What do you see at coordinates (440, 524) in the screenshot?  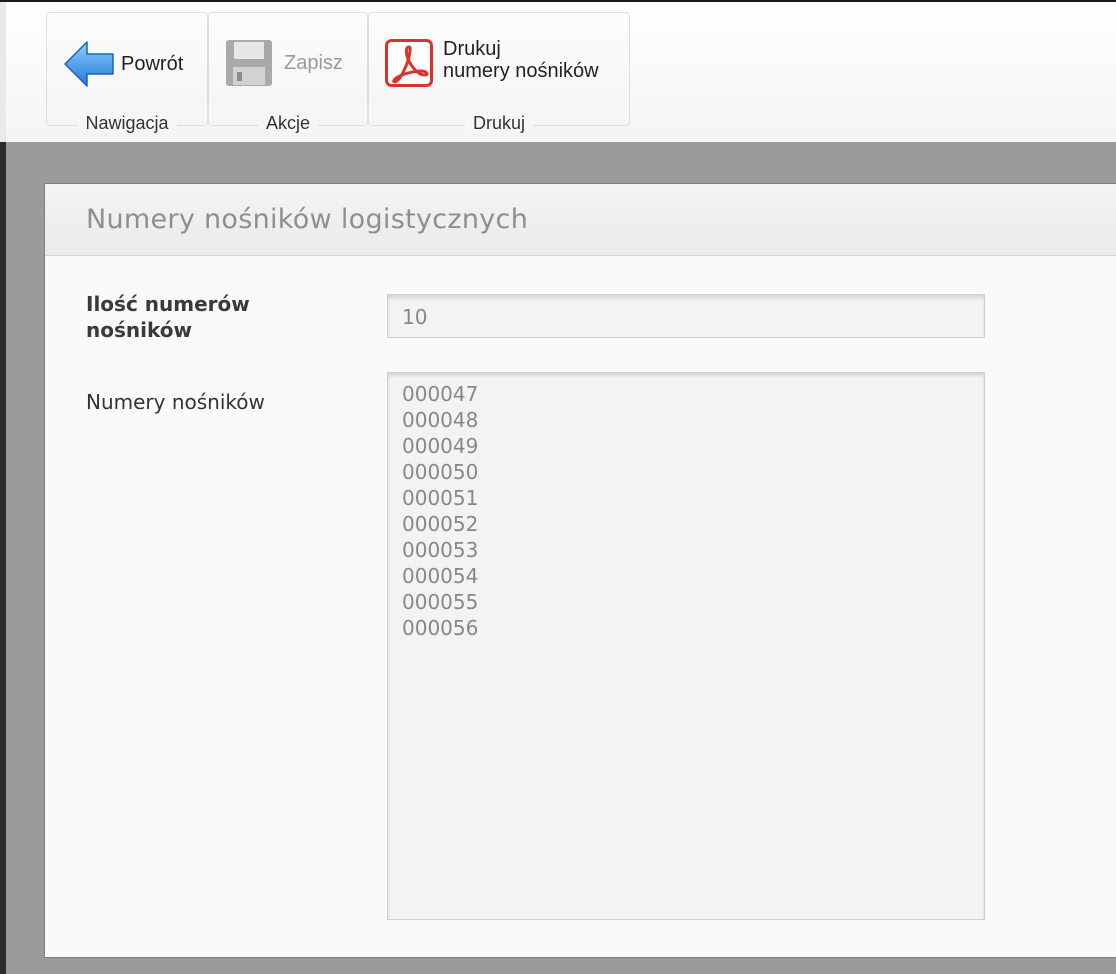 I see `carrier-number-line: 000052` at bounding box center [440, 524].